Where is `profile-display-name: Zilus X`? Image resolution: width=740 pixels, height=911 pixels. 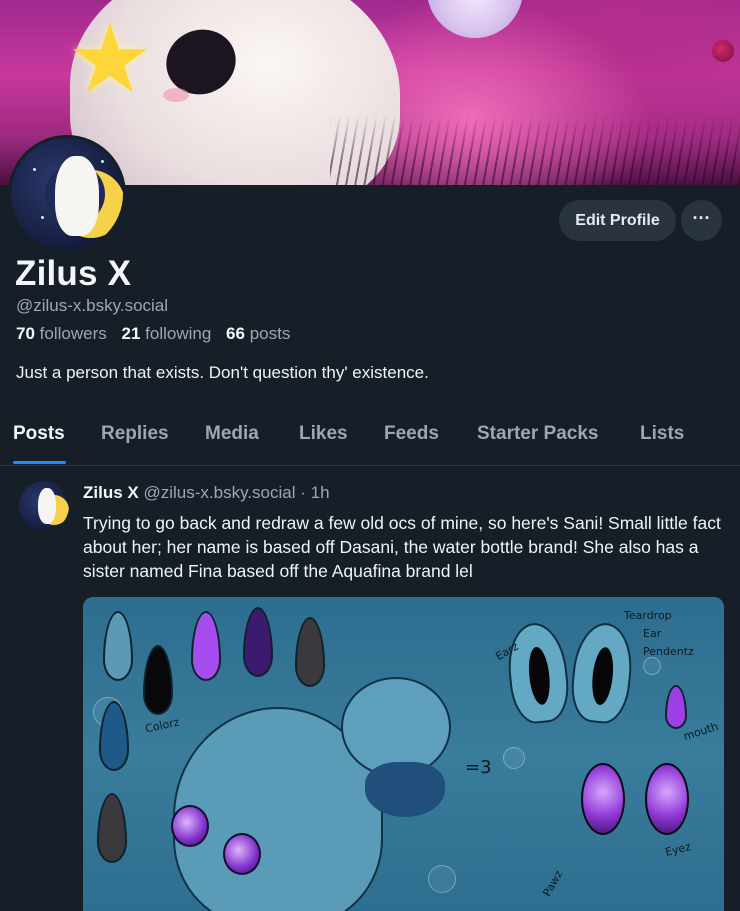
profile-display-name: Zilus X is located at coordinates (73, 273).